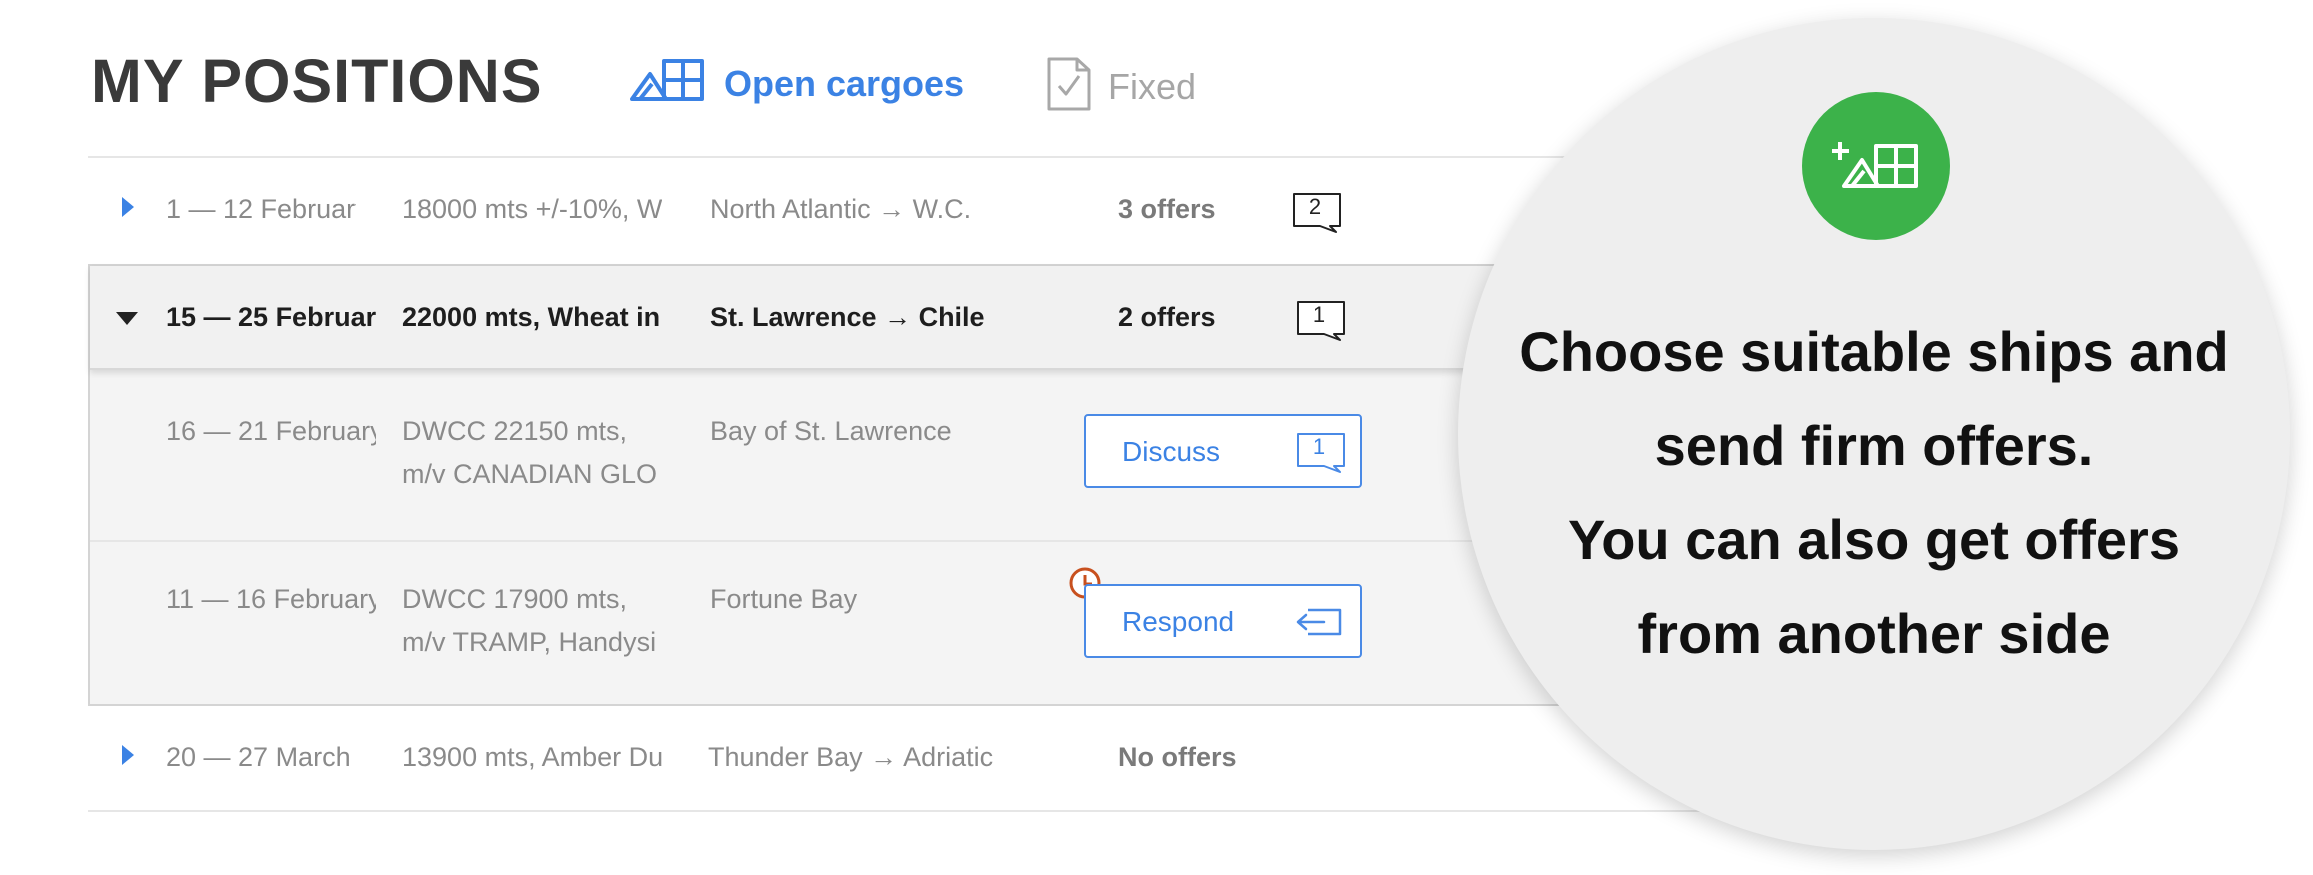 Image resolution: width=2313 pixels, height=875 pixels. Describe the element at coordinates (851, 757) in the screenshot. I see `row-route: Thunder Bay → Adriatic` at that location.